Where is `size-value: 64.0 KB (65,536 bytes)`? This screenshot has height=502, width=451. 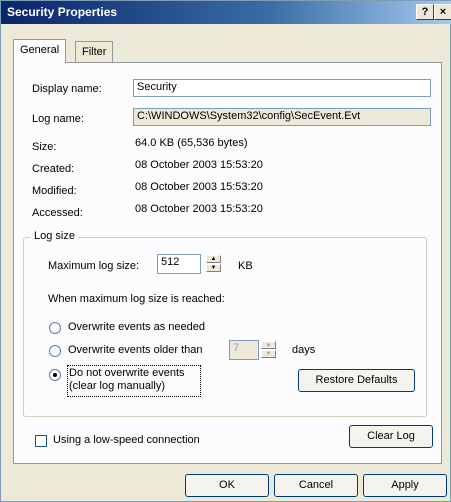
size-value: 64.0 KB (65,536 bytes) is located at coordinates (191, 143).